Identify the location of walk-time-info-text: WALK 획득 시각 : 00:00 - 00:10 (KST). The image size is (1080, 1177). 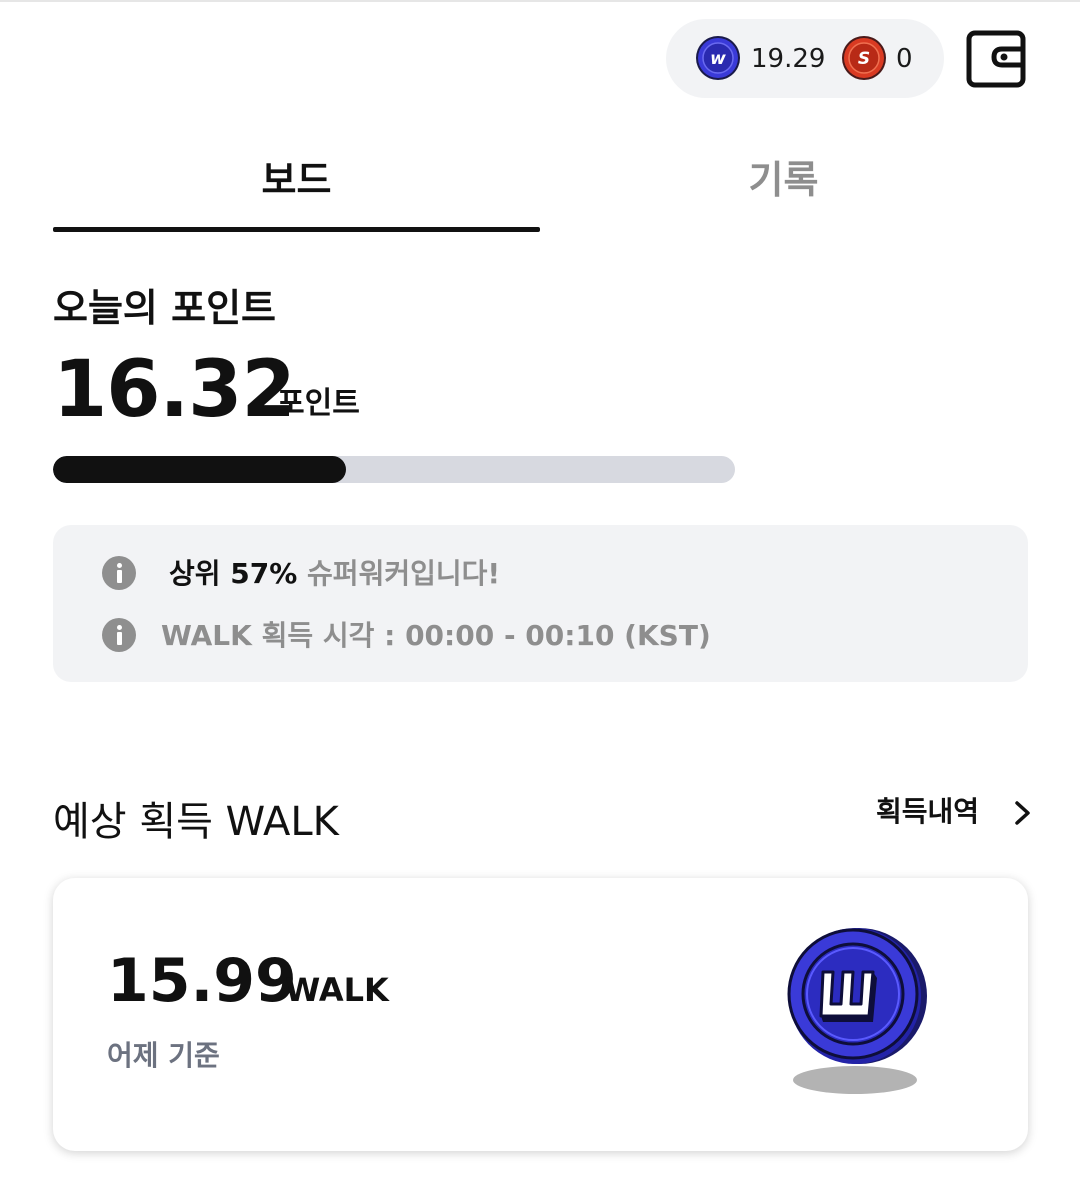
(436, 635).